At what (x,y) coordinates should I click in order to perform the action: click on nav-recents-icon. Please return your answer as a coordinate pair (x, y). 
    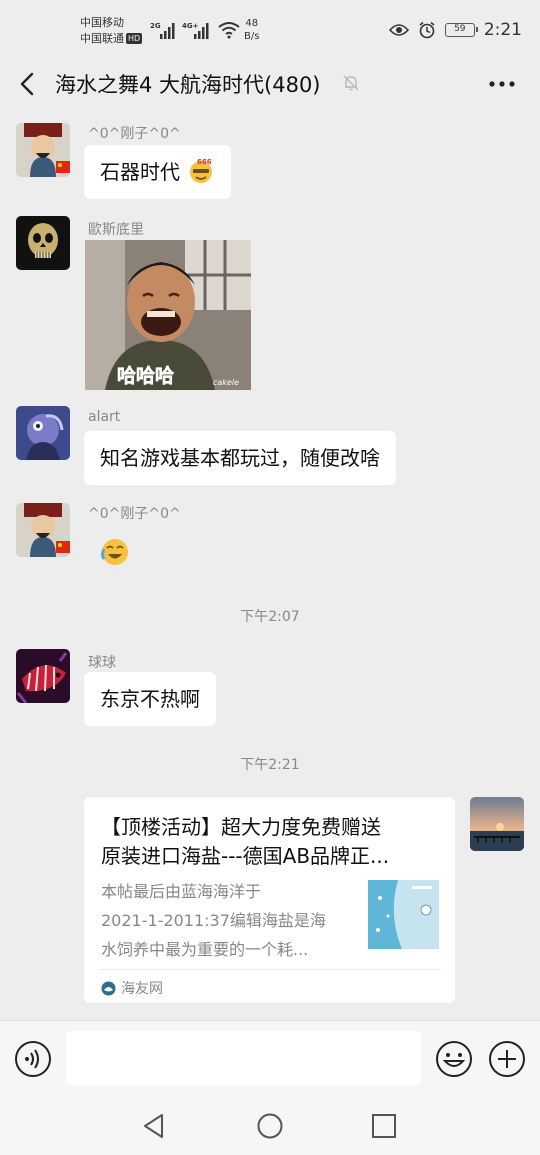
    Looking at the image, I should click on (384, 1126).